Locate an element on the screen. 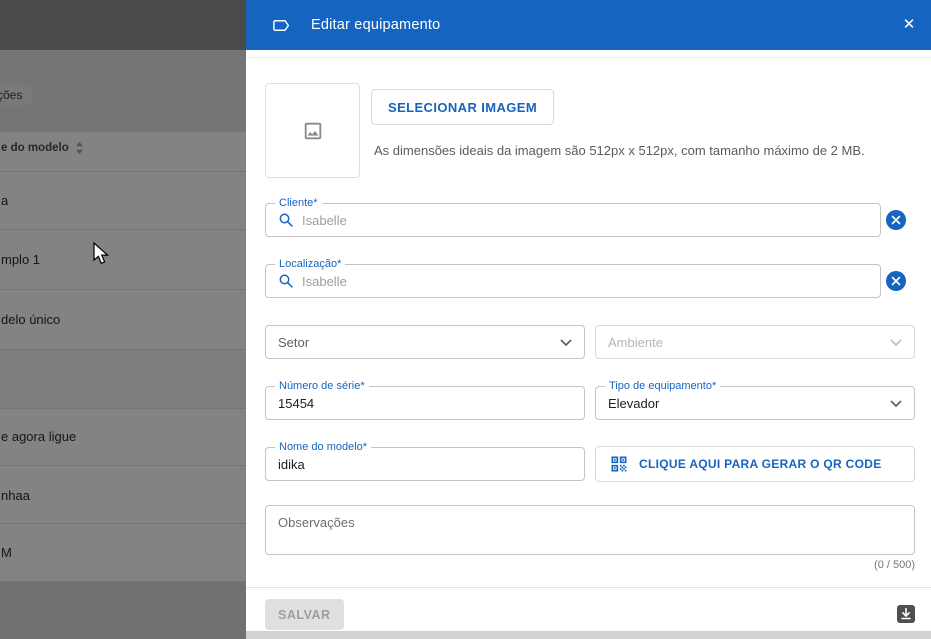 This screenshot has width=931, height=639. export-download-button is located at coordinates (906, 615).